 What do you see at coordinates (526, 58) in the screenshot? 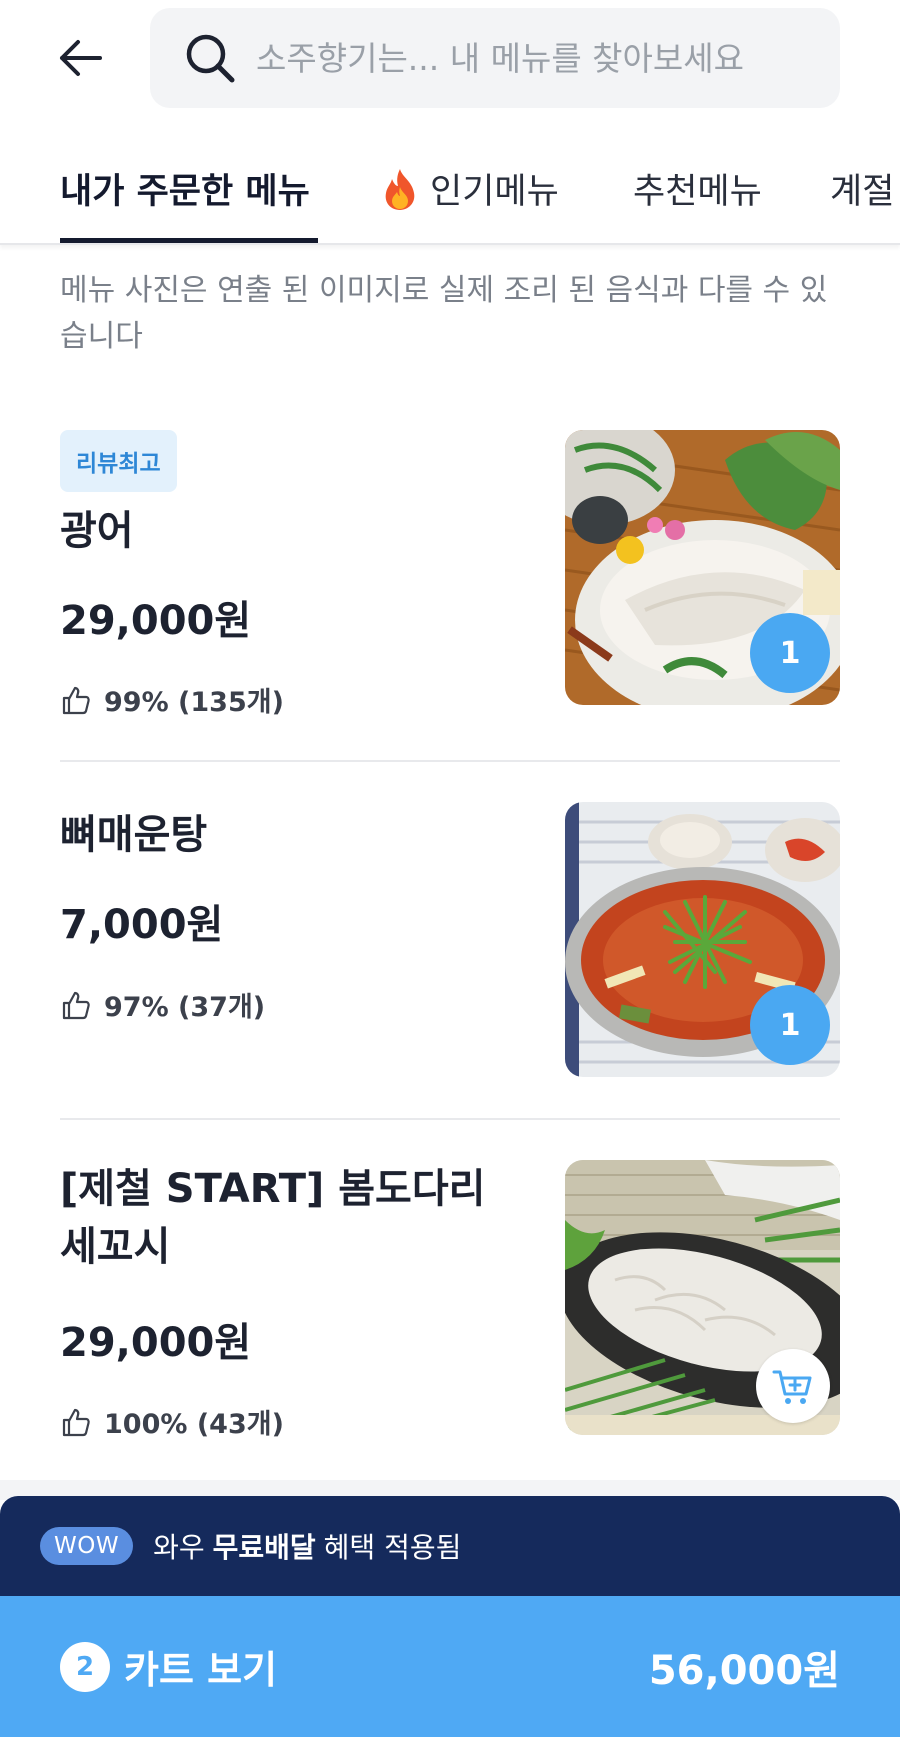
I see `search-input` at bounding box center [526, 58].